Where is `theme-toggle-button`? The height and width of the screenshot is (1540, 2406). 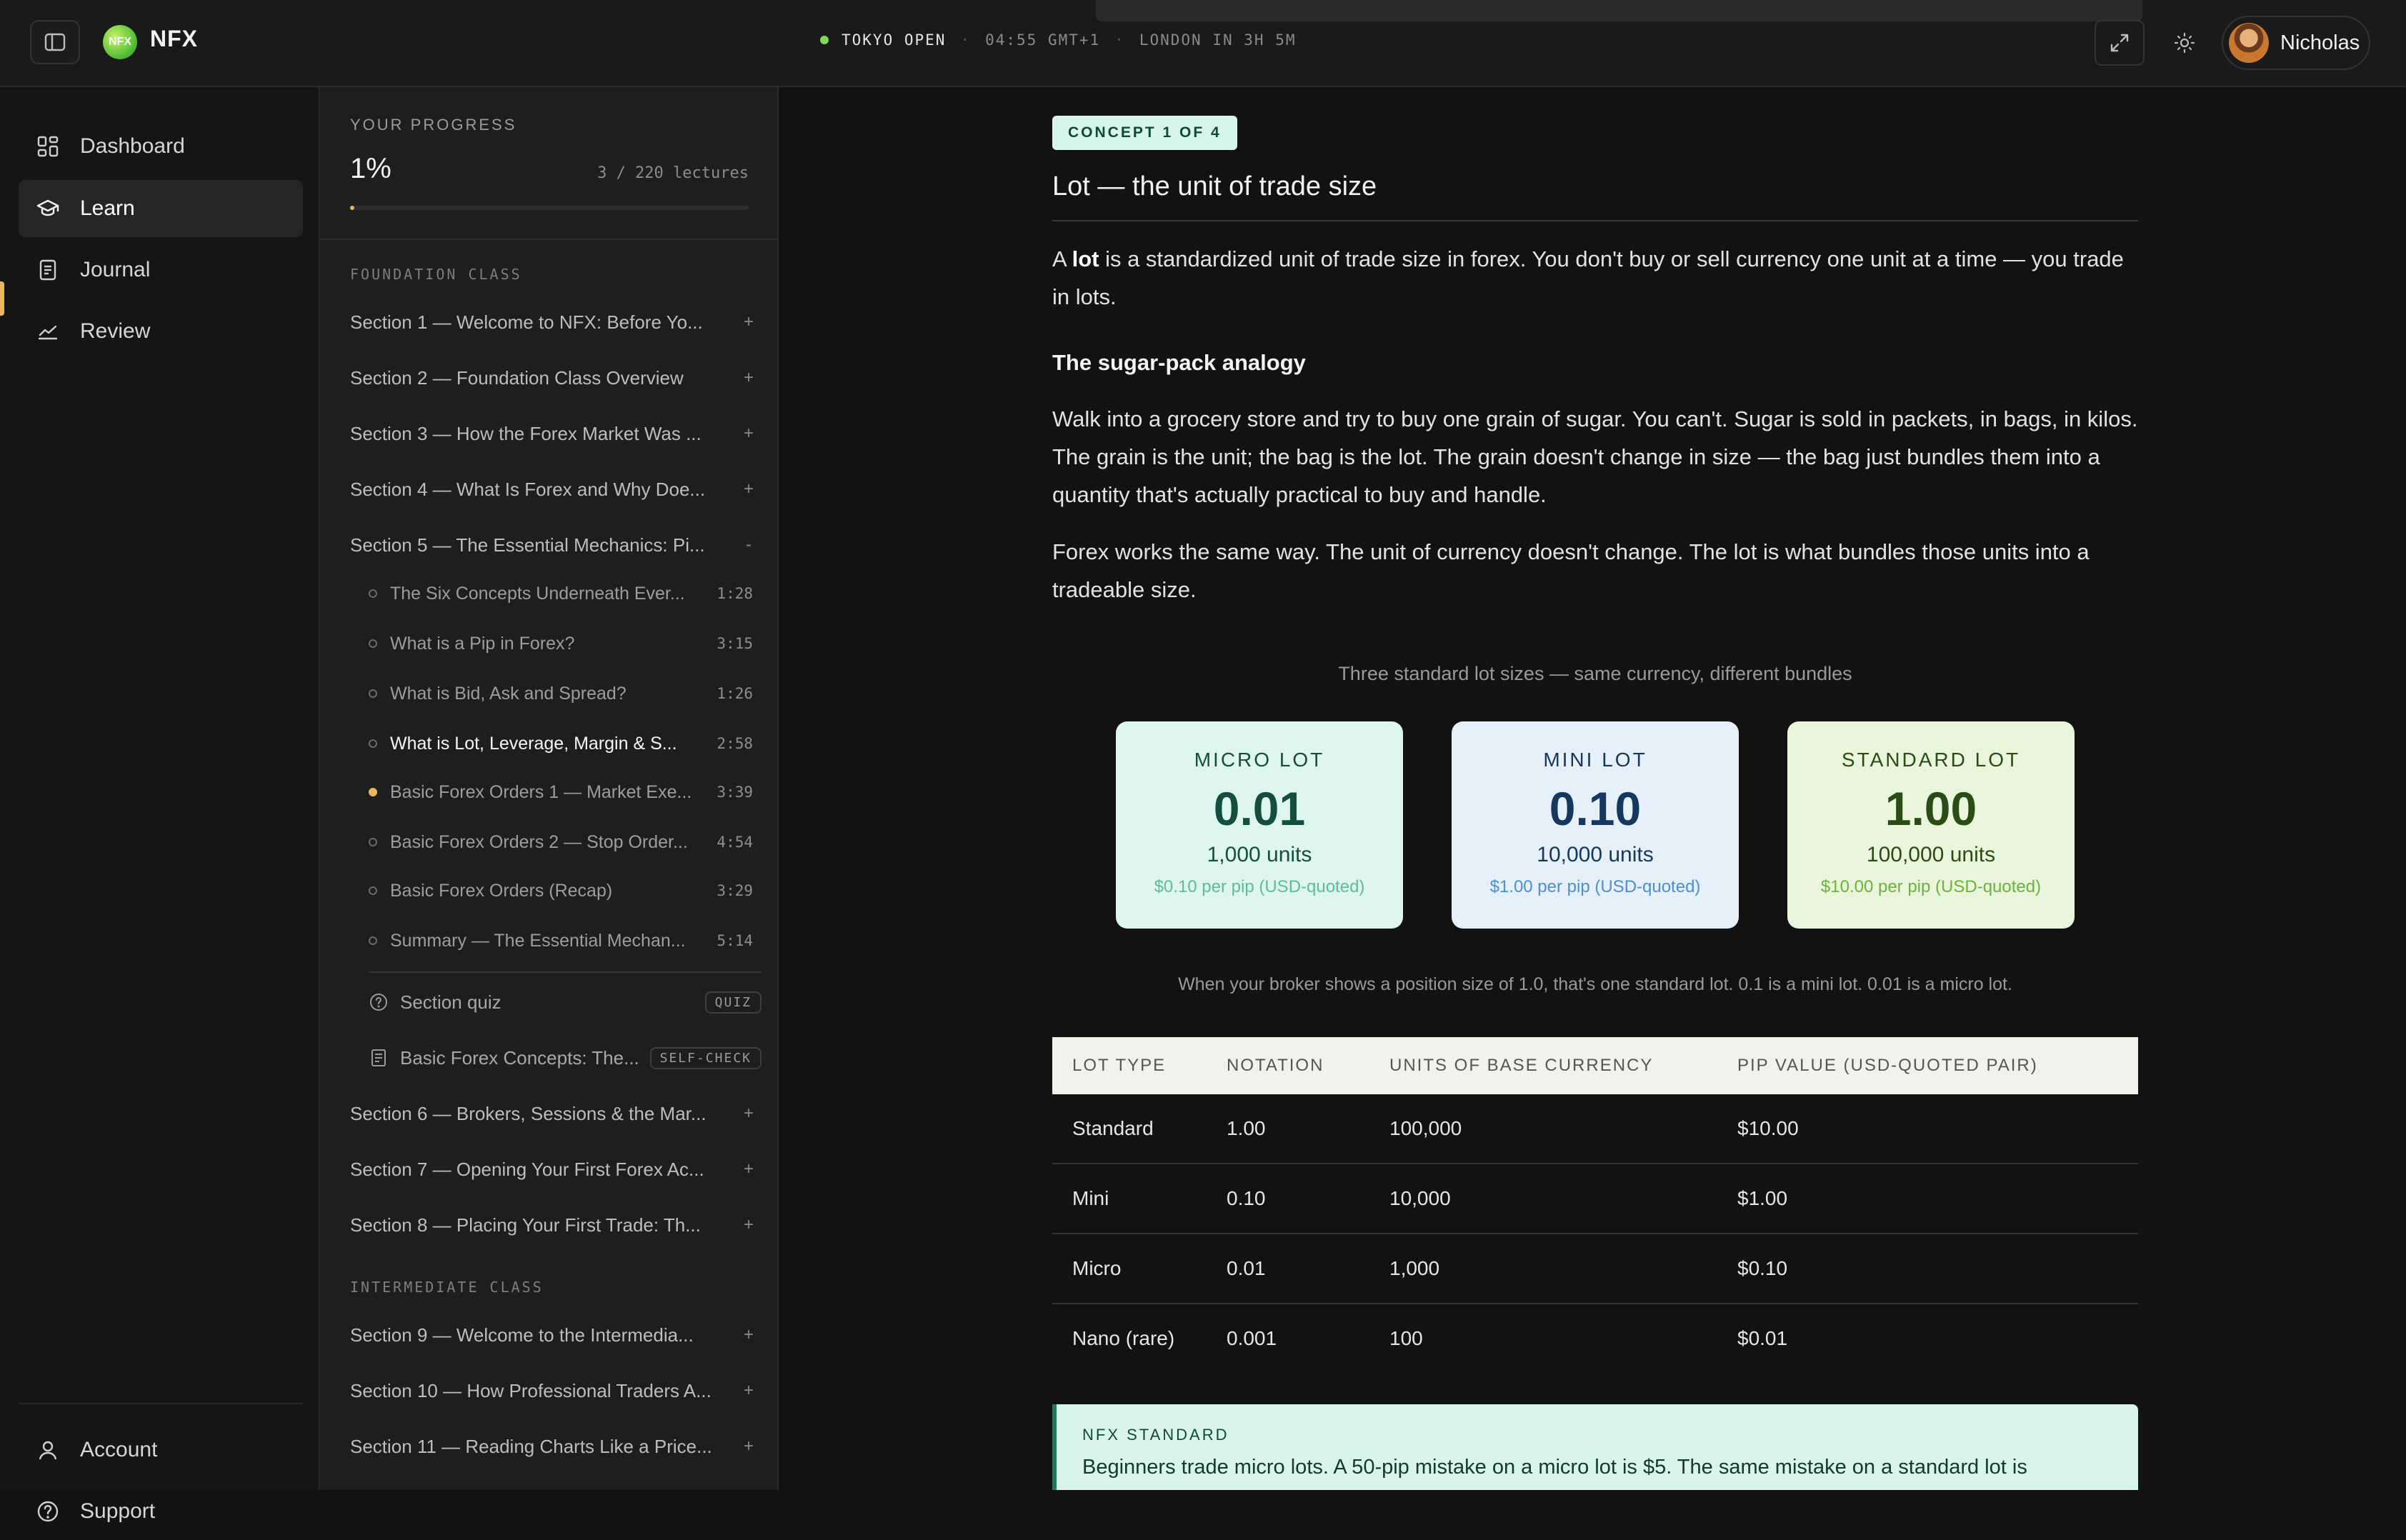
theme-toggle-button is located at coordinates (2184, 43).